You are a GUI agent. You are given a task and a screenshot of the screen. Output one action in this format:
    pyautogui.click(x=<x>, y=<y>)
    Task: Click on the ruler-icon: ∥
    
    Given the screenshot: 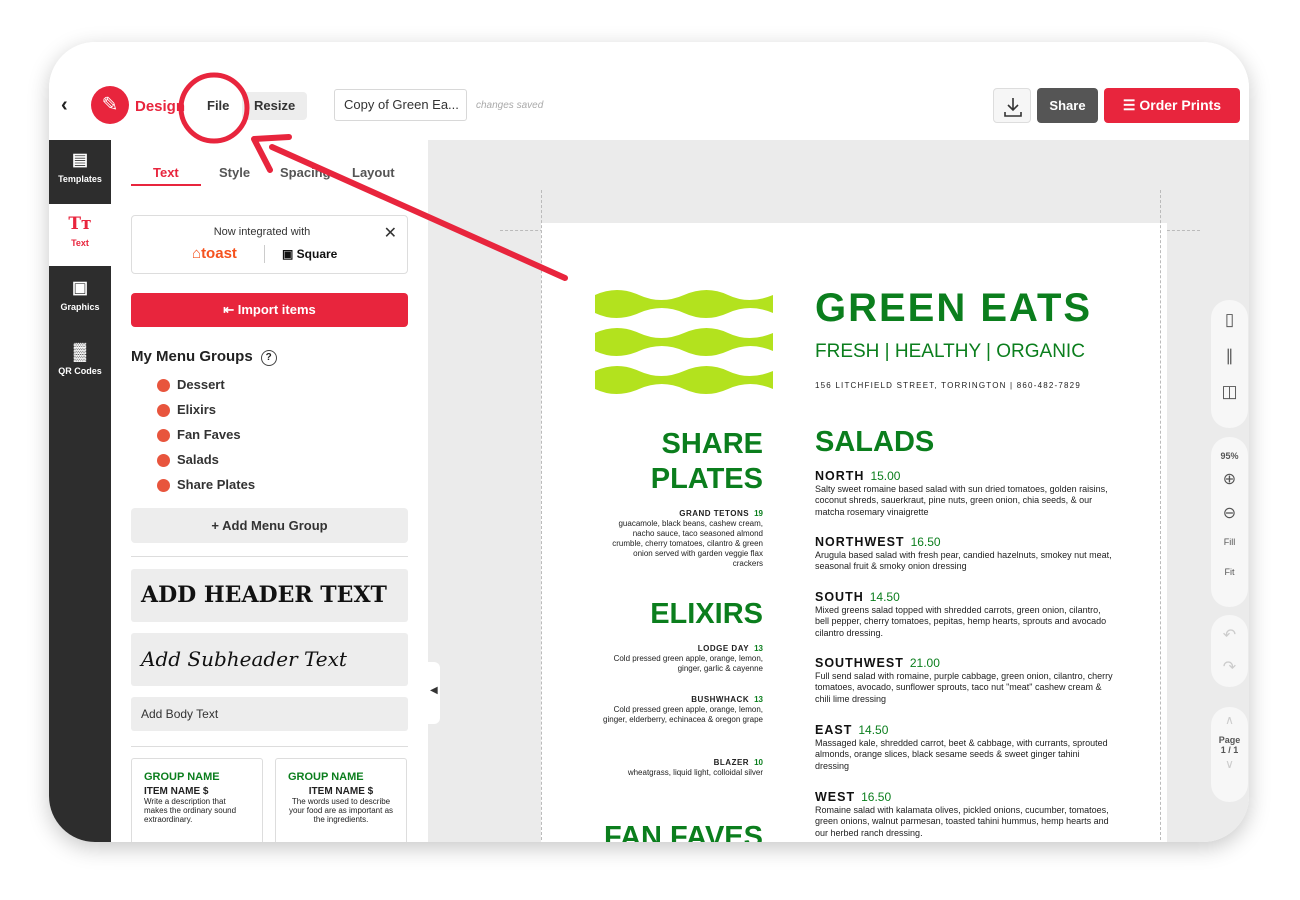 What is the action you would take?
    pyautogui.click(x=1229, y=356)
    